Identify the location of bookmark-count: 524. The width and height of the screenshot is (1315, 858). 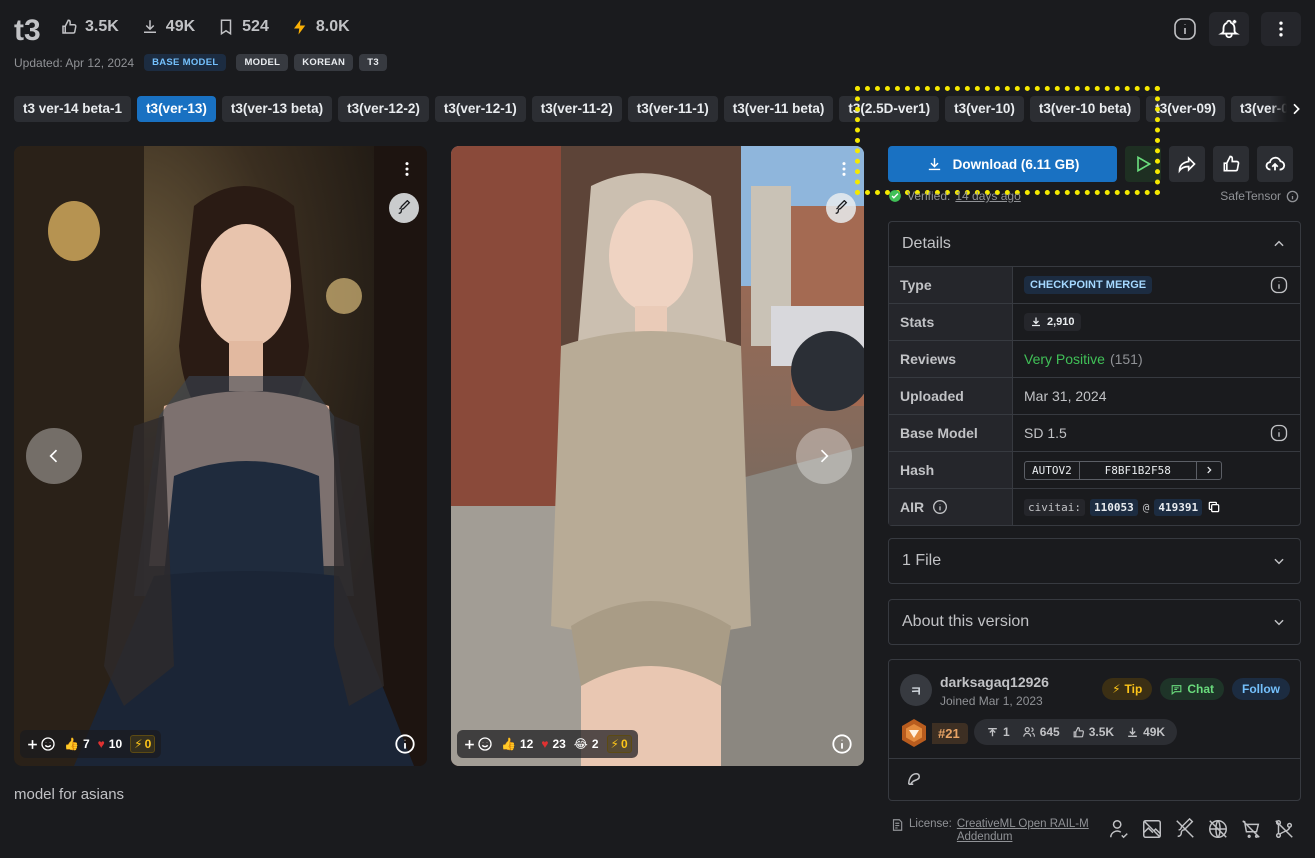
(255, 26).